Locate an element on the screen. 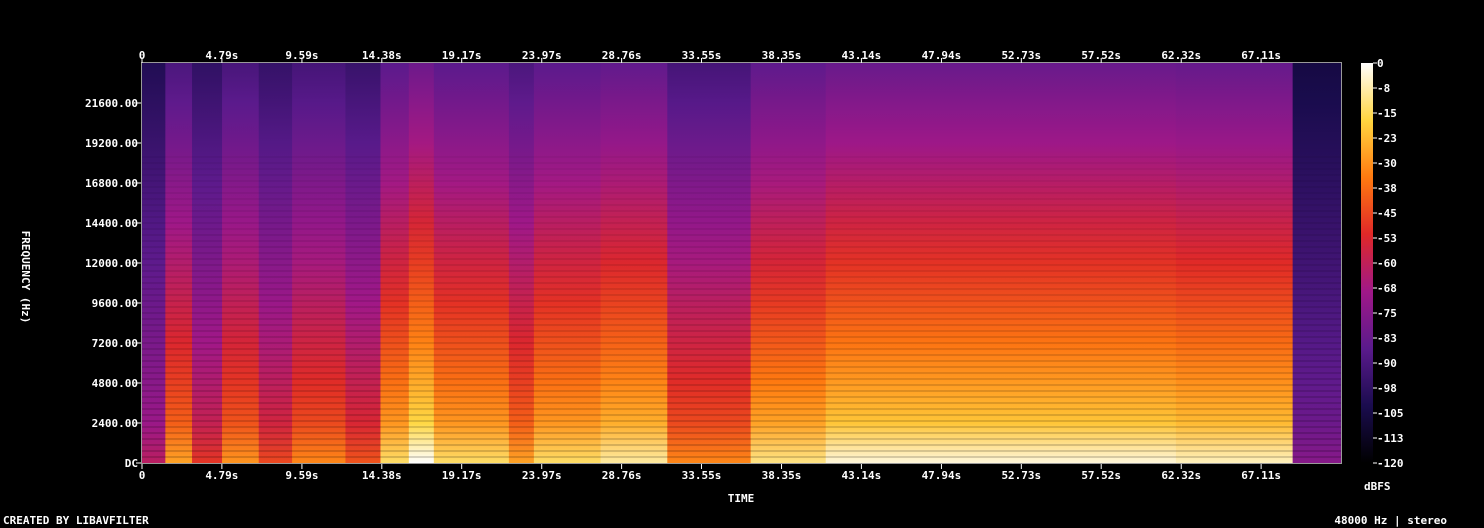 Image resolution: width=1484 pixels, height=528 pixels. colorbar-tick-label: -60 is located at coordinates (1387, 263).